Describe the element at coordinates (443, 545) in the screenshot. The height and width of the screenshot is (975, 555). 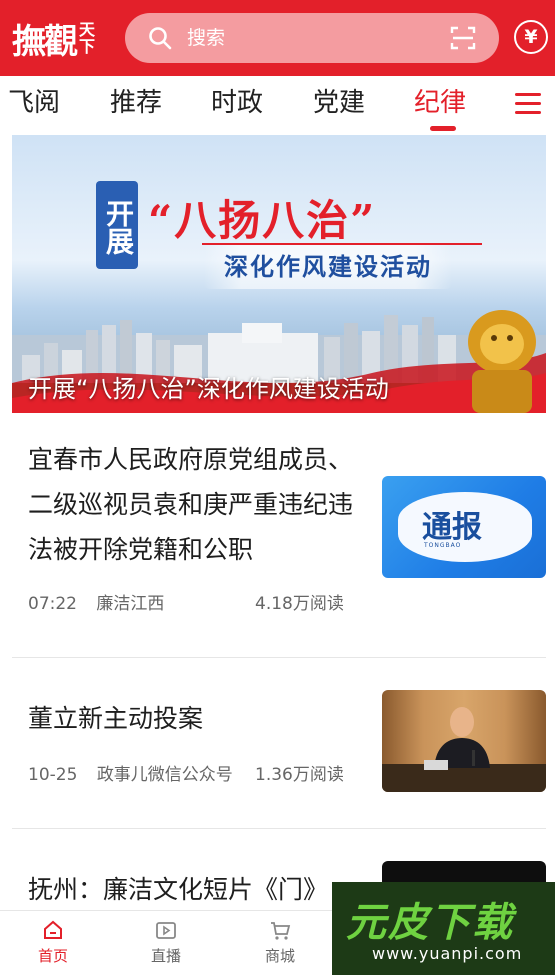
I see `notice-thumb-subtext: TONGBAO` at that location.